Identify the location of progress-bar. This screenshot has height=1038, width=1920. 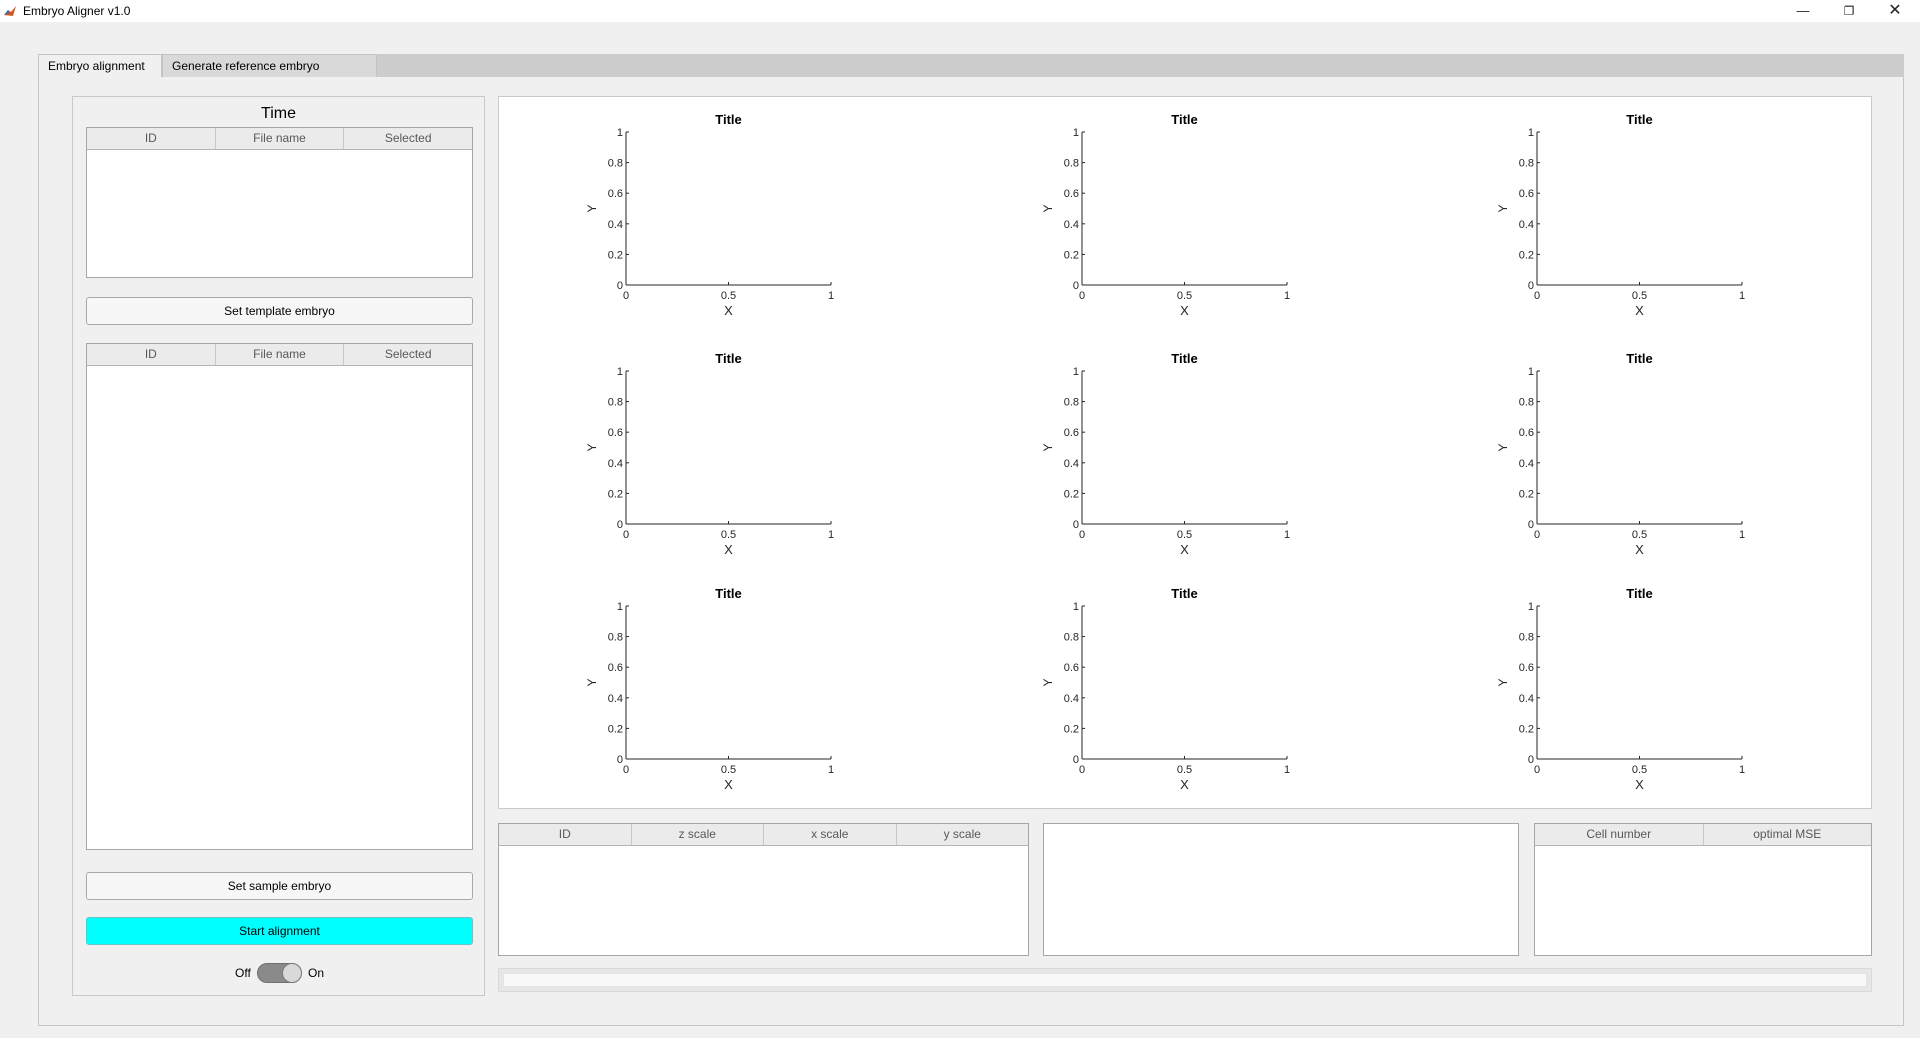
(1185, 980).